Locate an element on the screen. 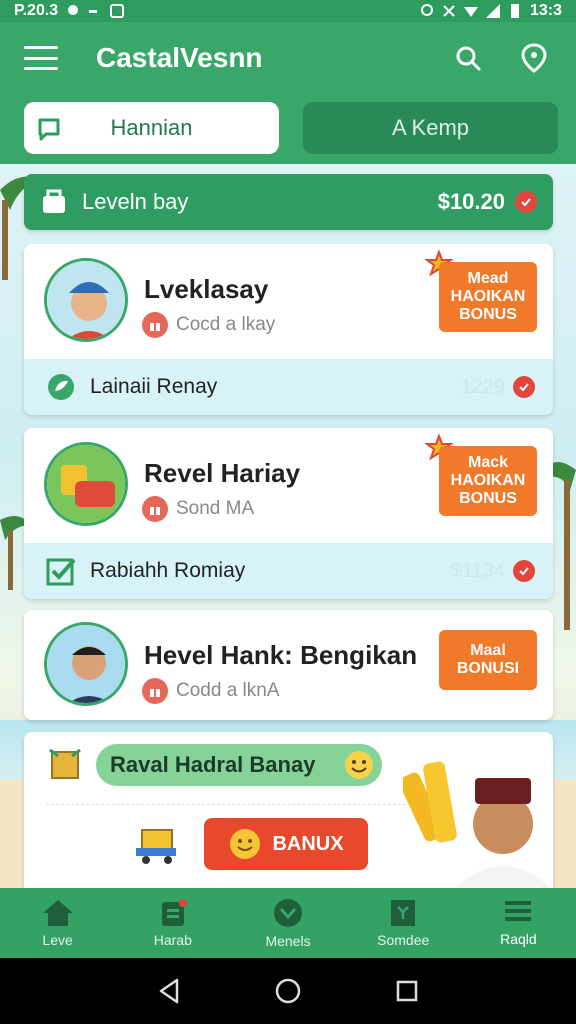 The width and height of the screenshot is (576, 1024). tab-bar: Hannian A Kemp is located at coordinates (288, 129).